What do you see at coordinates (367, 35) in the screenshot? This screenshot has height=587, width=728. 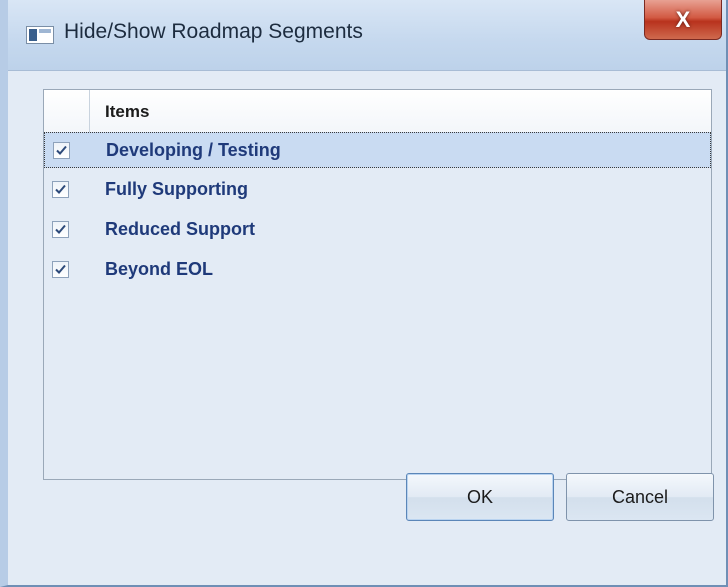 I see `title-bar: Hide/Show Roadmap Segments X` at bounding box center [367, 35].